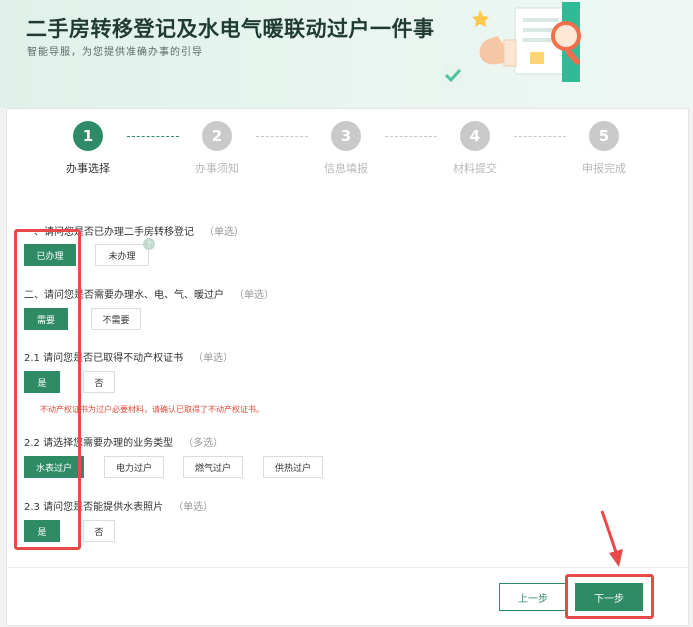 This screenshot has height=627, width=693. I want to click on option-no-need: 不需要, so click(116, 319).